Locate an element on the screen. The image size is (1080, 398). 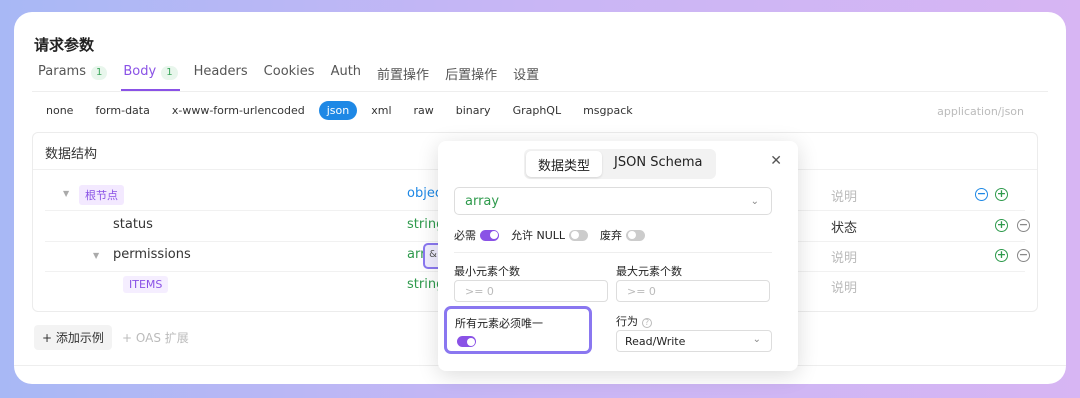
tab-pre-ops: 前置操作 is located at coordinates (403, 77).